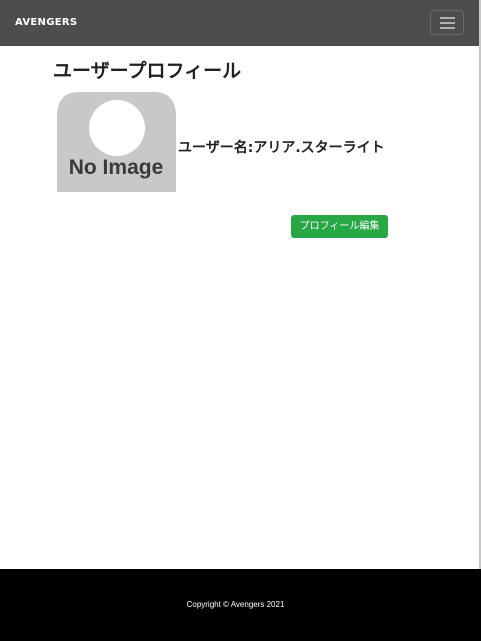 This screenshot has width=481, height=641. I want to click on footer: Copyright © Avengers 2021, so click(240, 605).